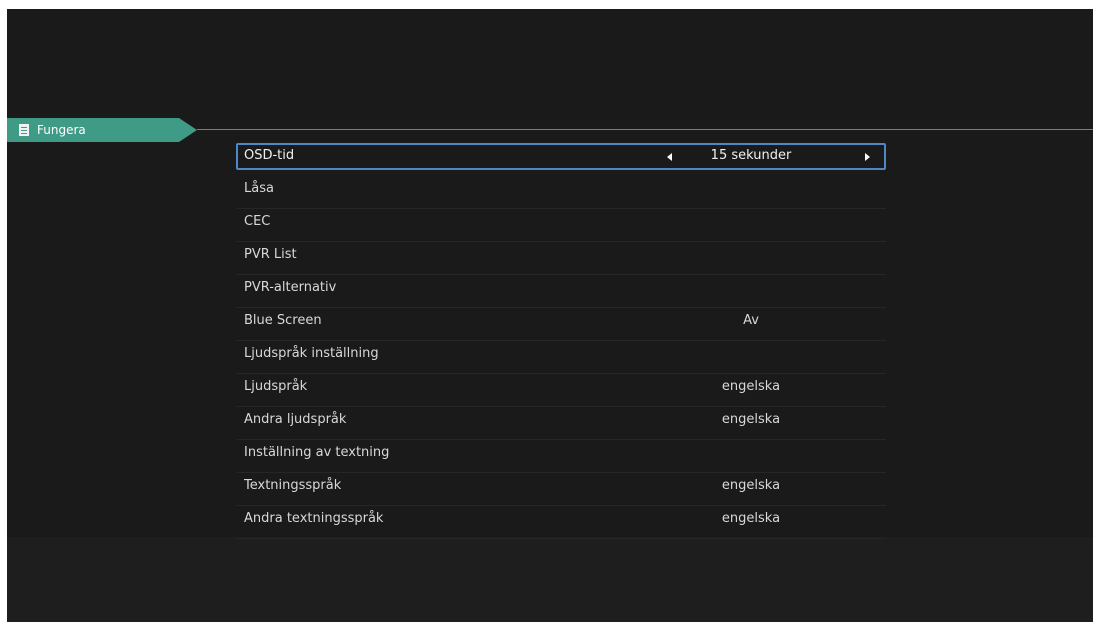  What do you see at coordinates (257, 221) in the screenshot?
I see `menu-item-label: CEC` at bounding box center [257, 221].